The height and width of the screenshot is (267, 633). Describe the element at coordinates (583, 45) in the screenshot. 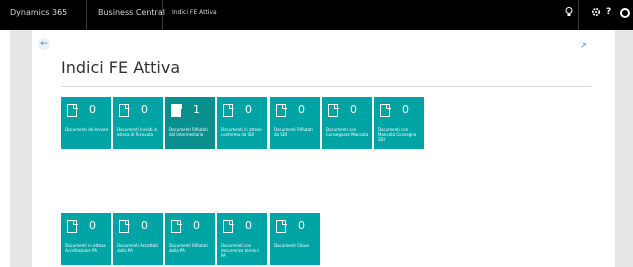

I see `expand-icon: ↗` at that location.